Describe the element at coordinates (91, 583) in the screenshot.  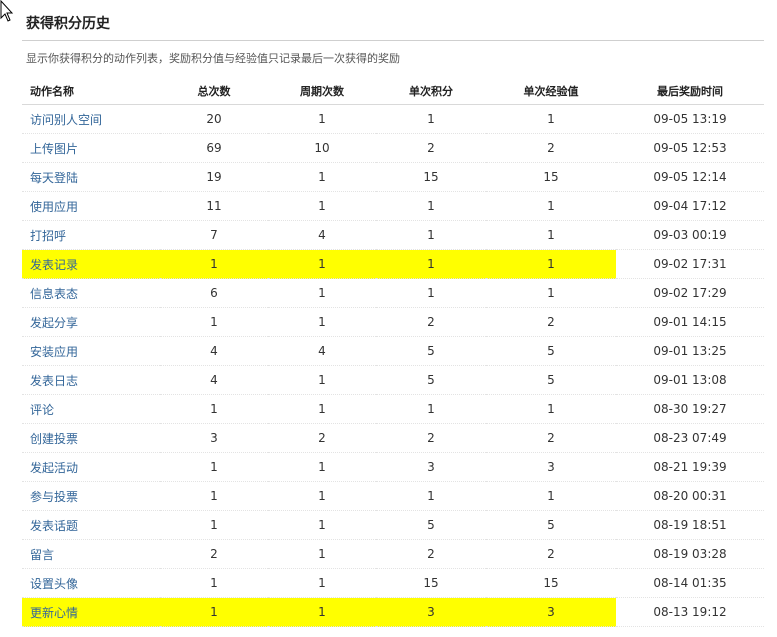
I see `action-name-cell: 设置头像` at that location.